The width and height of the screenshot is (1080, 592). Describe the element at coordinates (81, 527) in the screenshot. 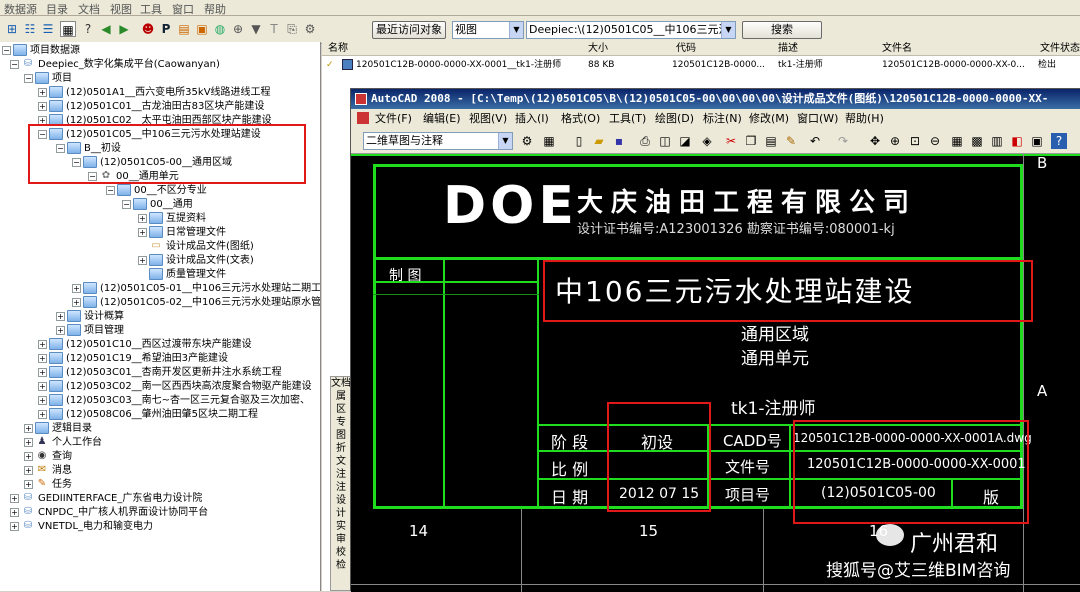

I see `tree-node-datasource: + ⛁ VNETDL_电力和输变电力` at that location.